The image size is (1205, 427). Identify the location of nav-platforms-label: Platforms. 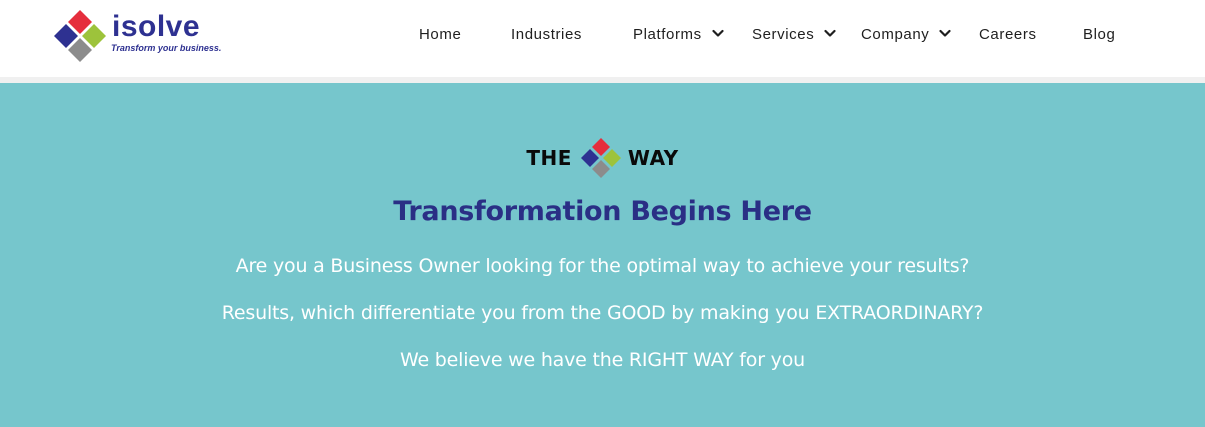
(667, 34).